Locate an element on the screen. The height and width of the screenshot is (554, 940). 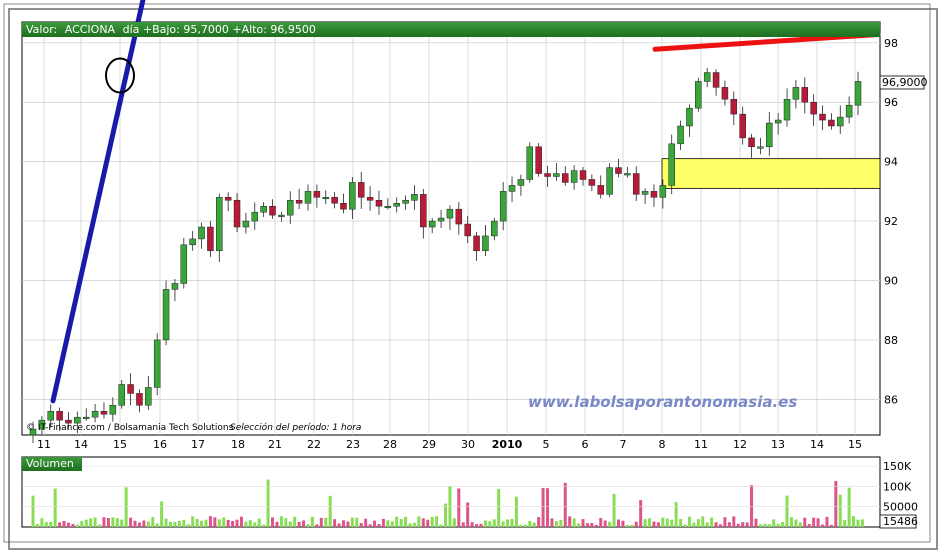
x-tick-label: 28 is located at coordinates (390, 444).